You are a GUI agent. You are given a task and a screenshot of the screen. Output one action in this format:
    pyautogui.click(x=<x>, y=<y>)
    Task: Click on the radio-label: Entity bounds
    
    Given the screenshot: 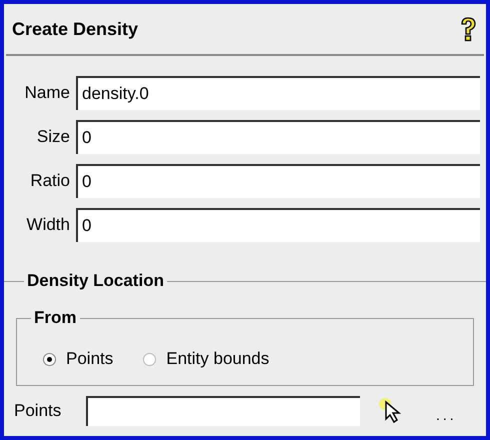 What is the action you would take?
    pyautogui.click(x=218, y=359)
    